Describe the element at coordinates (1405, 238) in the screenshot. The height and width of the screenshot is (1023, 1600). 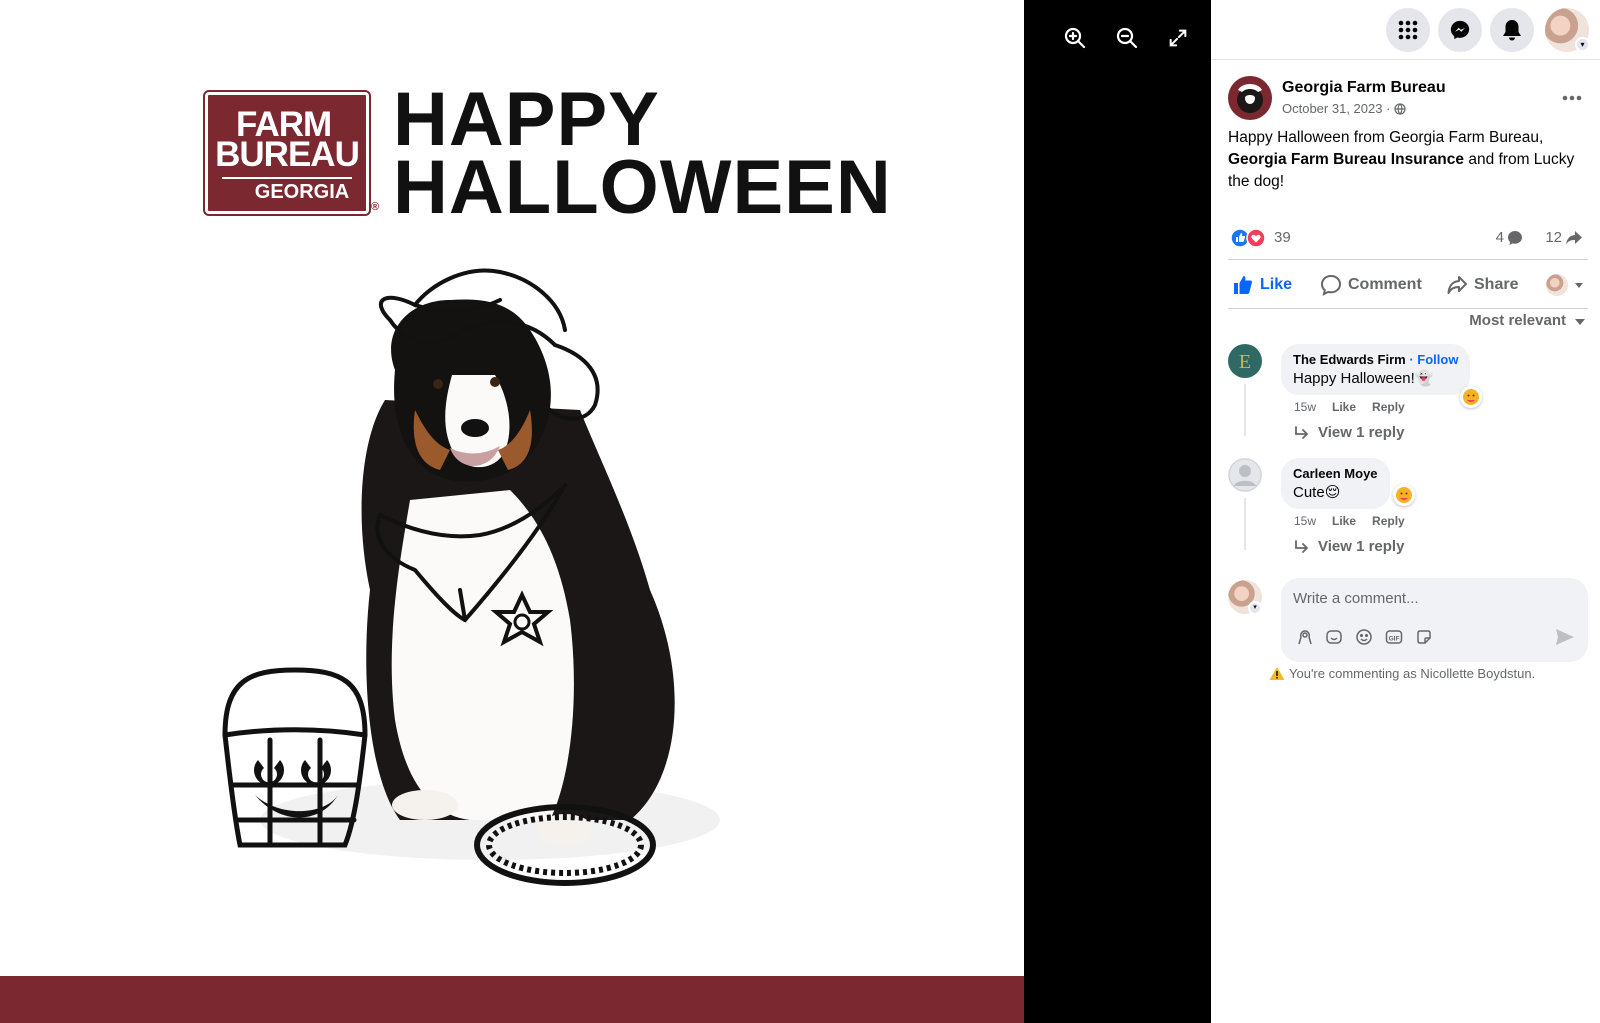
I see `engagement-counts: 39 4 12` at that location.